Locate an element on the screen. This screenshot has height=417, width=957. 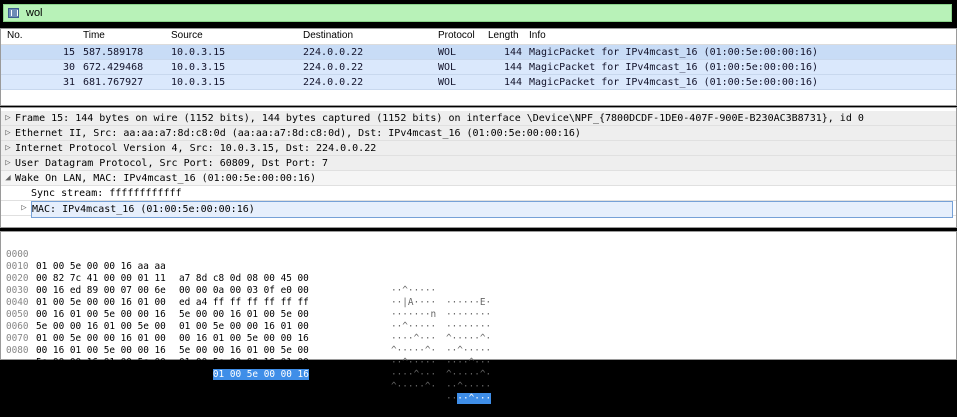
display-filter-bar is located at coordinates (477, 13).